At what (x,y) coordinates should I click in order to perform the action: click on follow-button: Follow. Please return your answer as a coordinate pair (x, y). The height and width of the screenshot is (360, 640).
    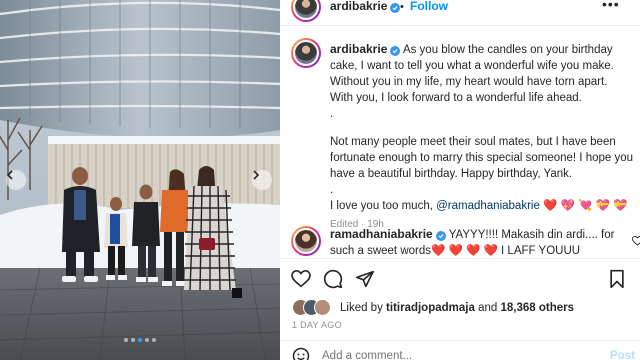
    Looking at the image, I should click on (429, 6).